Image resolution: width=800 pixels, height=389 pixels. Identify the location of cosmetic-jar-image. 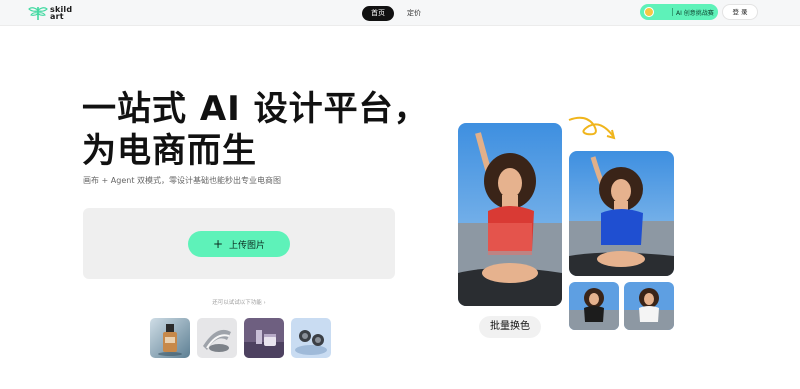
(264, 338).